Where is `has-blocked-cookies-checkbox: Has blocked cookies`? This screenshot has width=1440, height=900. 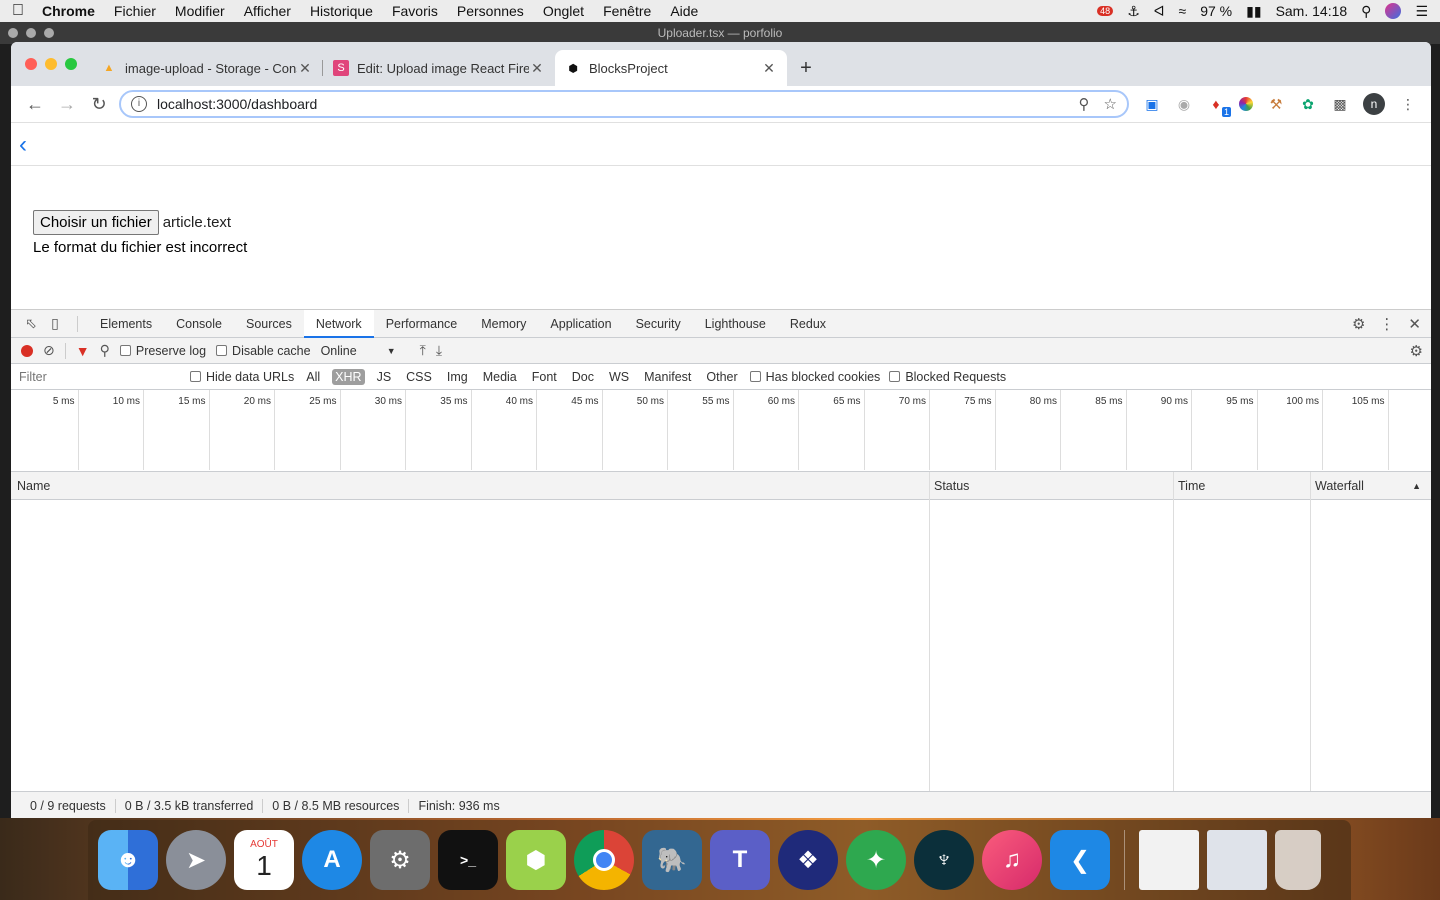
has-blocked-cookies-checkbox: Has blocked cookies is located at coordinates (814, 377).